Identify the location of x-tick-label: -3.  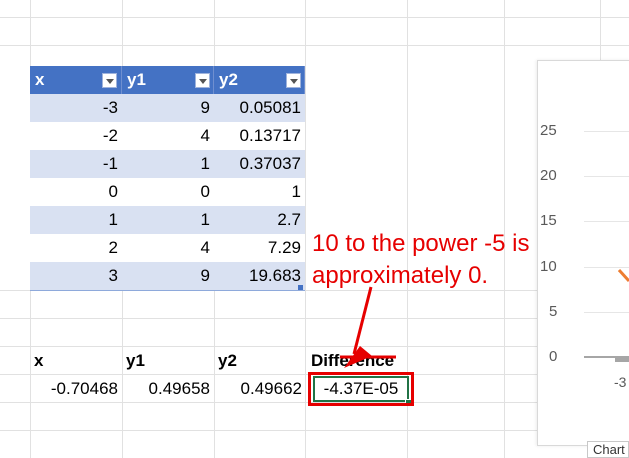
(620, 382).